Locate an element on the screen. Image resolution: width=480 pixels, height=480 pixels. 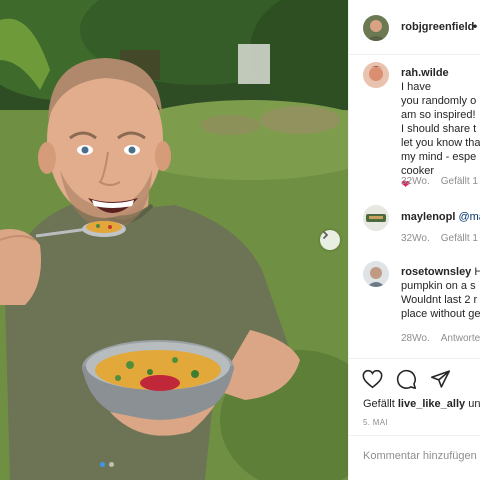
carousel-dot-active is located at coordinates (102, 464).